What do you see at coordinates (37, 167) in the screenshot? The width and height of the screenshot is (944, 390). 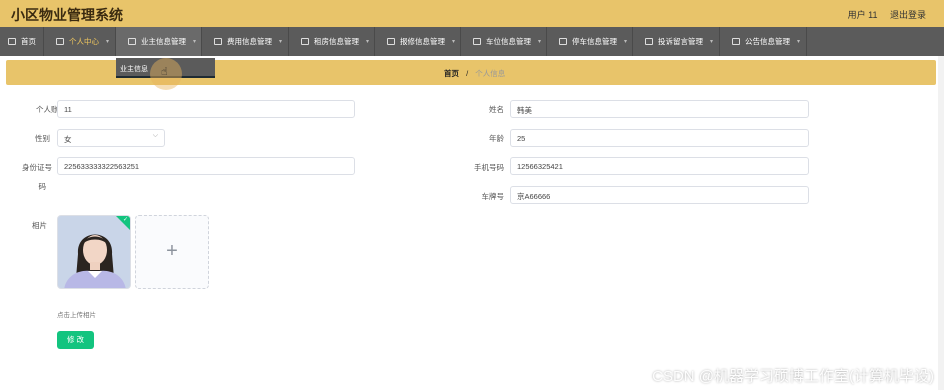 I see `id-card-label: 身份证号` at bounding box center [37, 167].